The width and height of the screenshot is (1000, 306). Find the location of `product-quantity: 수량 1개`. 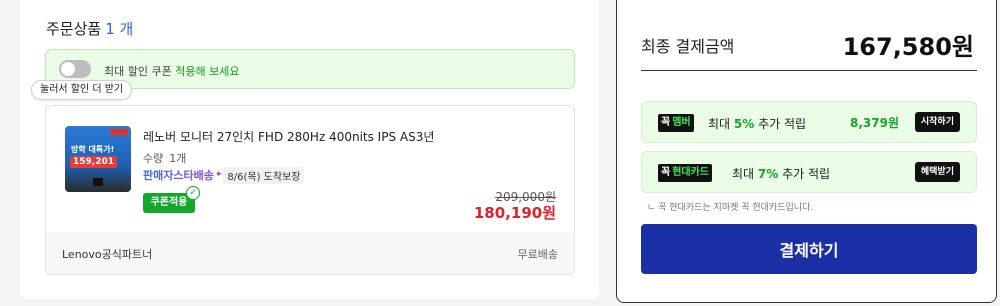

product-quantity: 수량 1개 is located at coordinates (164, 158).